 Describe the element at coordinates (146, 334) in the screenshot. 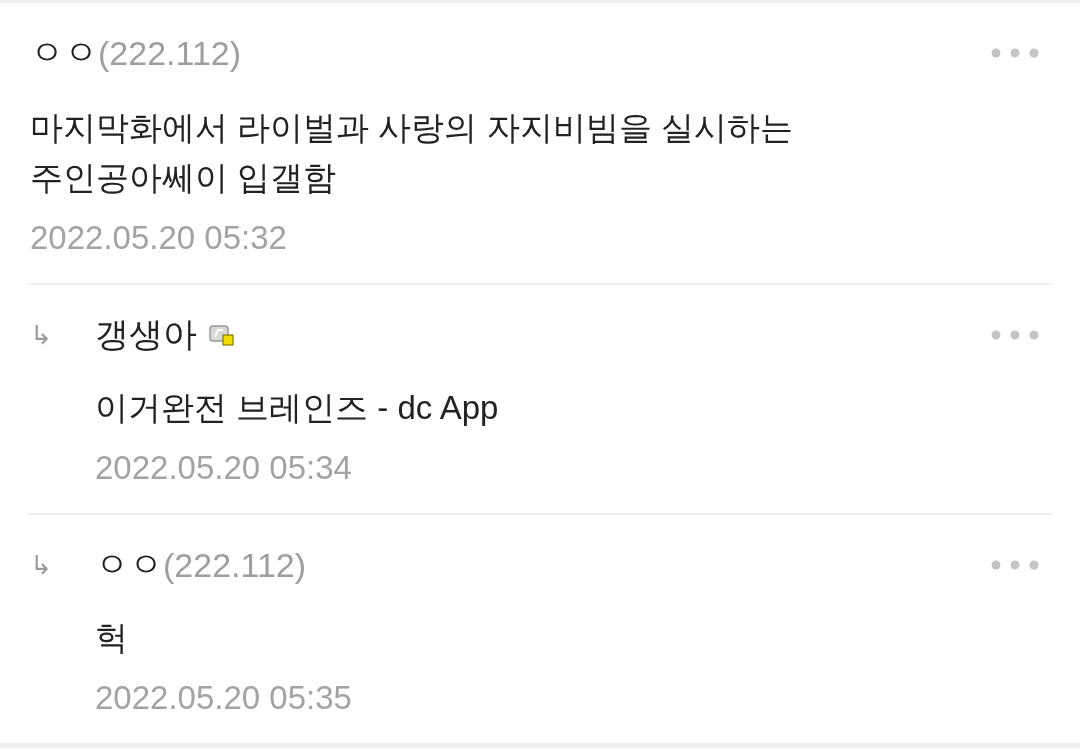

I see `comment-author: 갱생아` at that location.